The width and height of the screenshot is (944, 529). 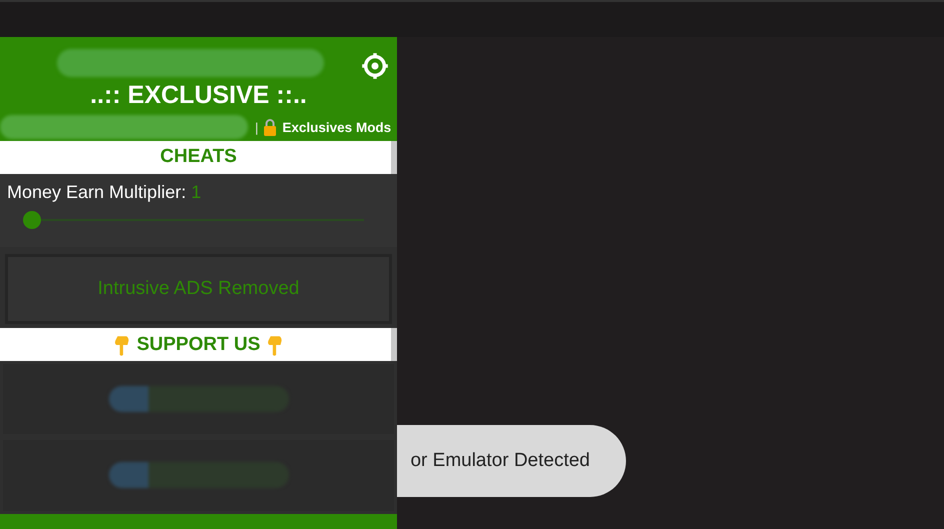 What do you see at coordinates (198, 345) in the screenshot?
I see `section-title: SUPPORT US` at bounding box center [198, 345].